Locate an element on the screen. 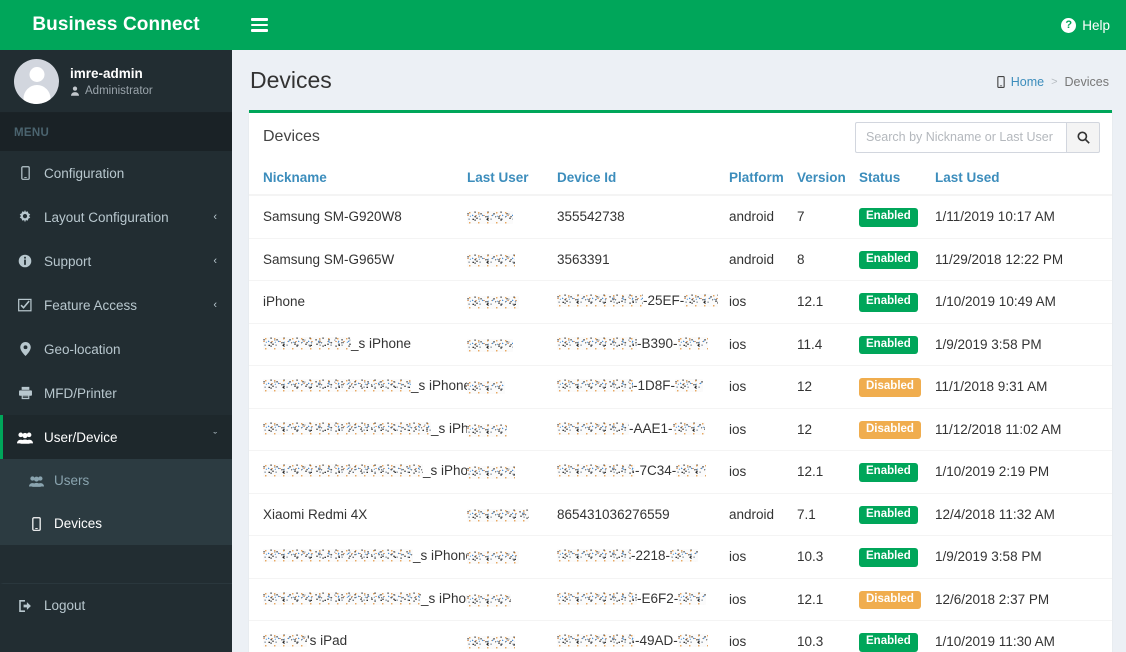  help-button: ? Help is located at coordinates (1085, 25).